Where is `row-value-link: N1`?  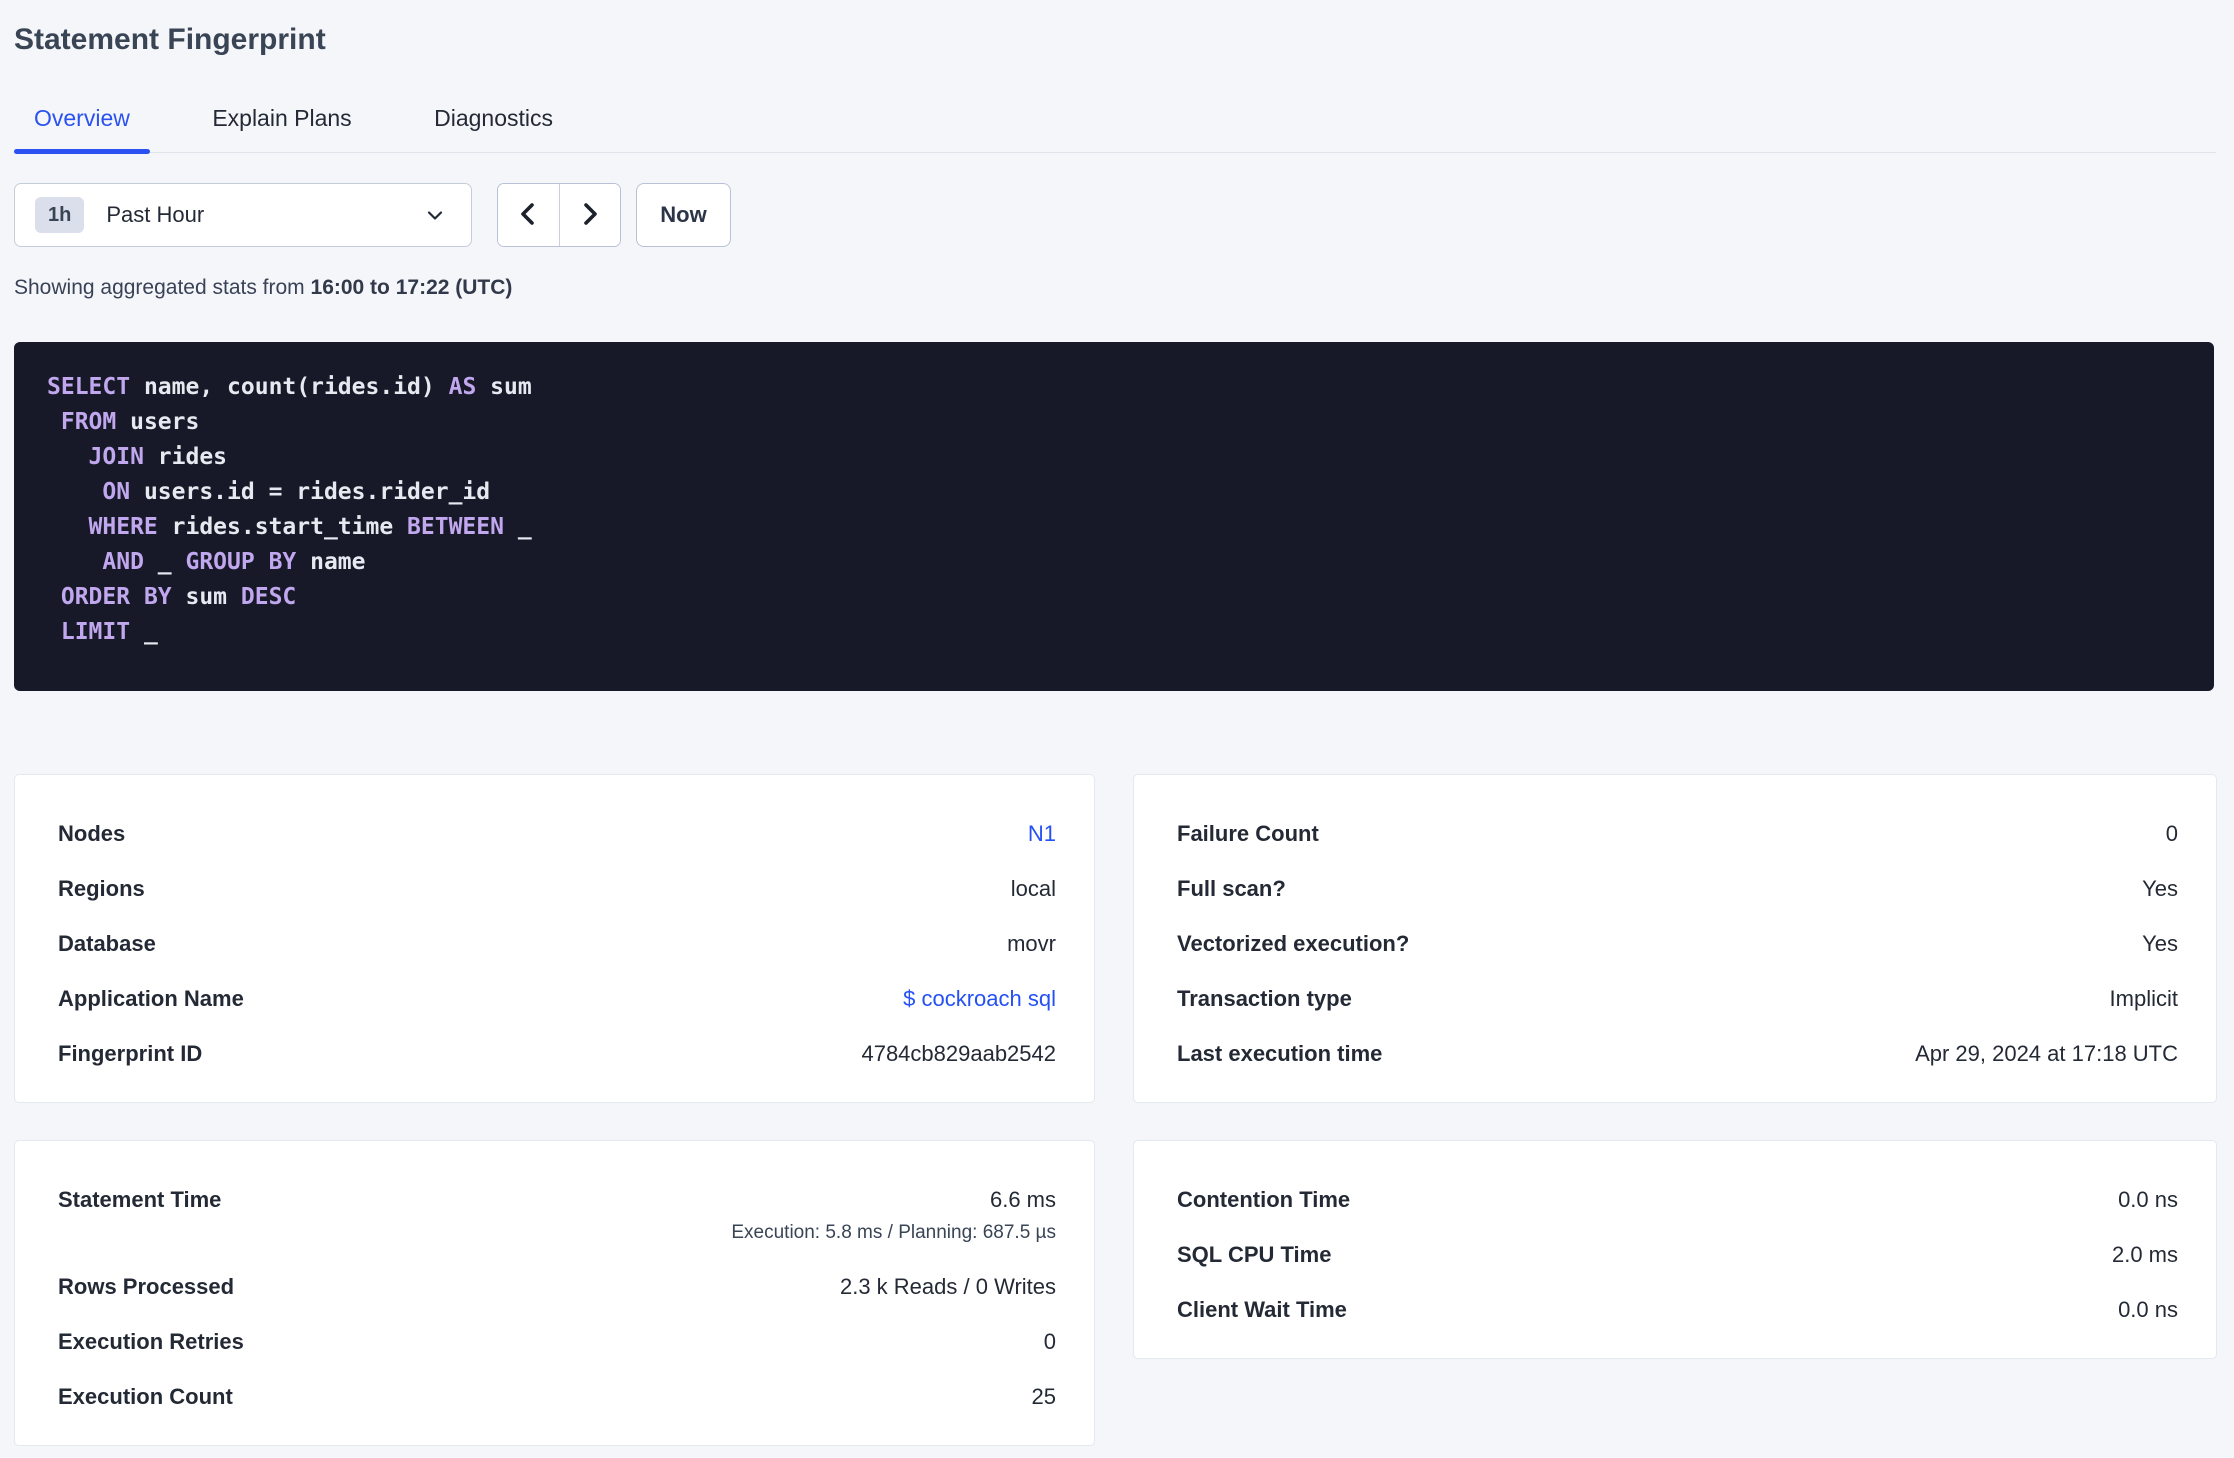
row-value-link: N1 is located at coordinates (1042, 833).